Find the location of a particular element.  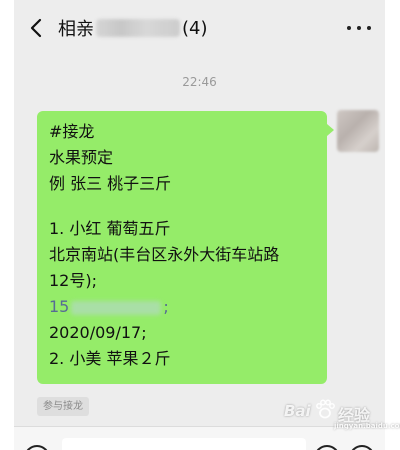

message-line-blank is located at coordinates (183, 206).